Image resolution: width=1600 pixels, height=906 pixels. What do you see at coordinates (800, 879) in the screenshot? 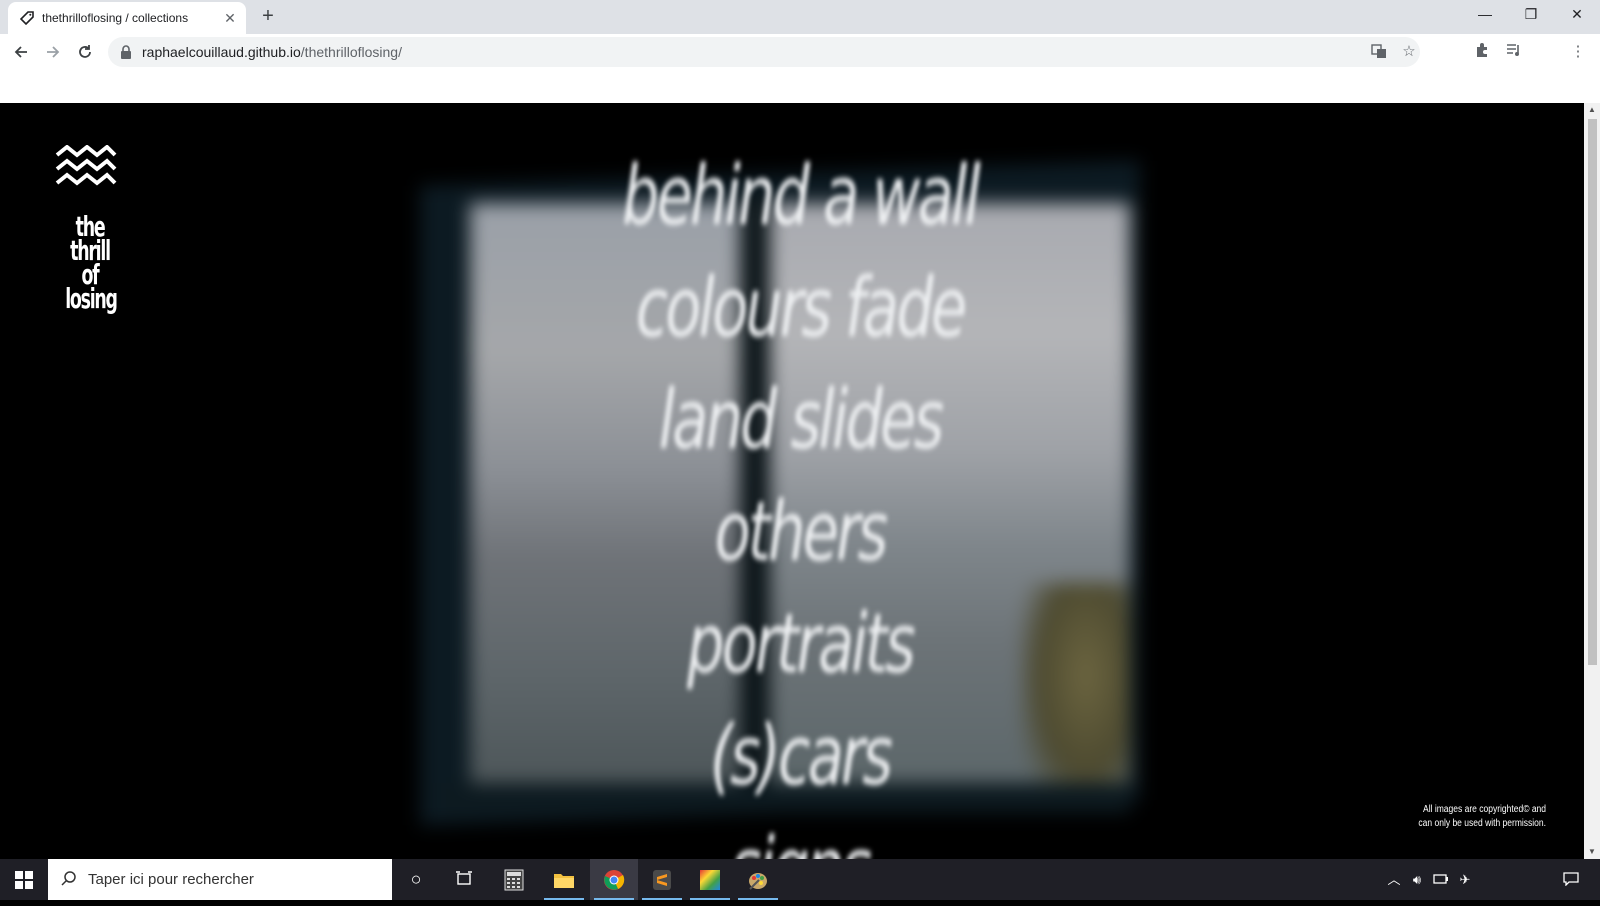
I see `windows-taskbar: Taper ici pour rechercher ○ ︿ 🔊︎ ✈︎` at bounding box center [800, 879].